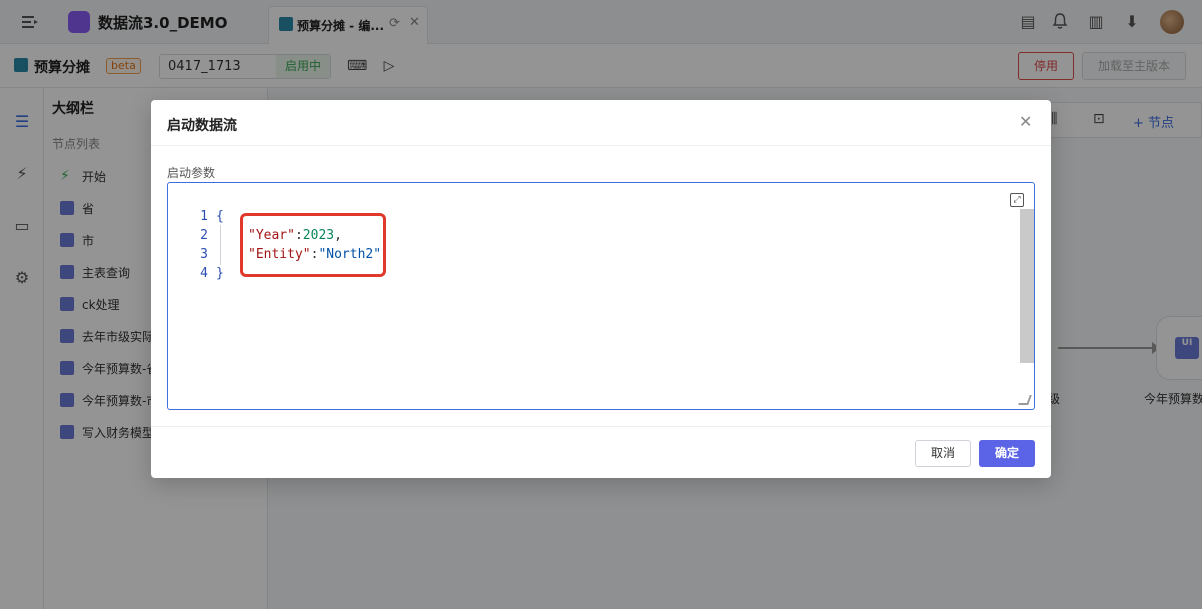 This screenshot has width=1202, height=609. Describe the element at coordinates (220, 273) in the screenshot. I see `code-line: }` at that location.